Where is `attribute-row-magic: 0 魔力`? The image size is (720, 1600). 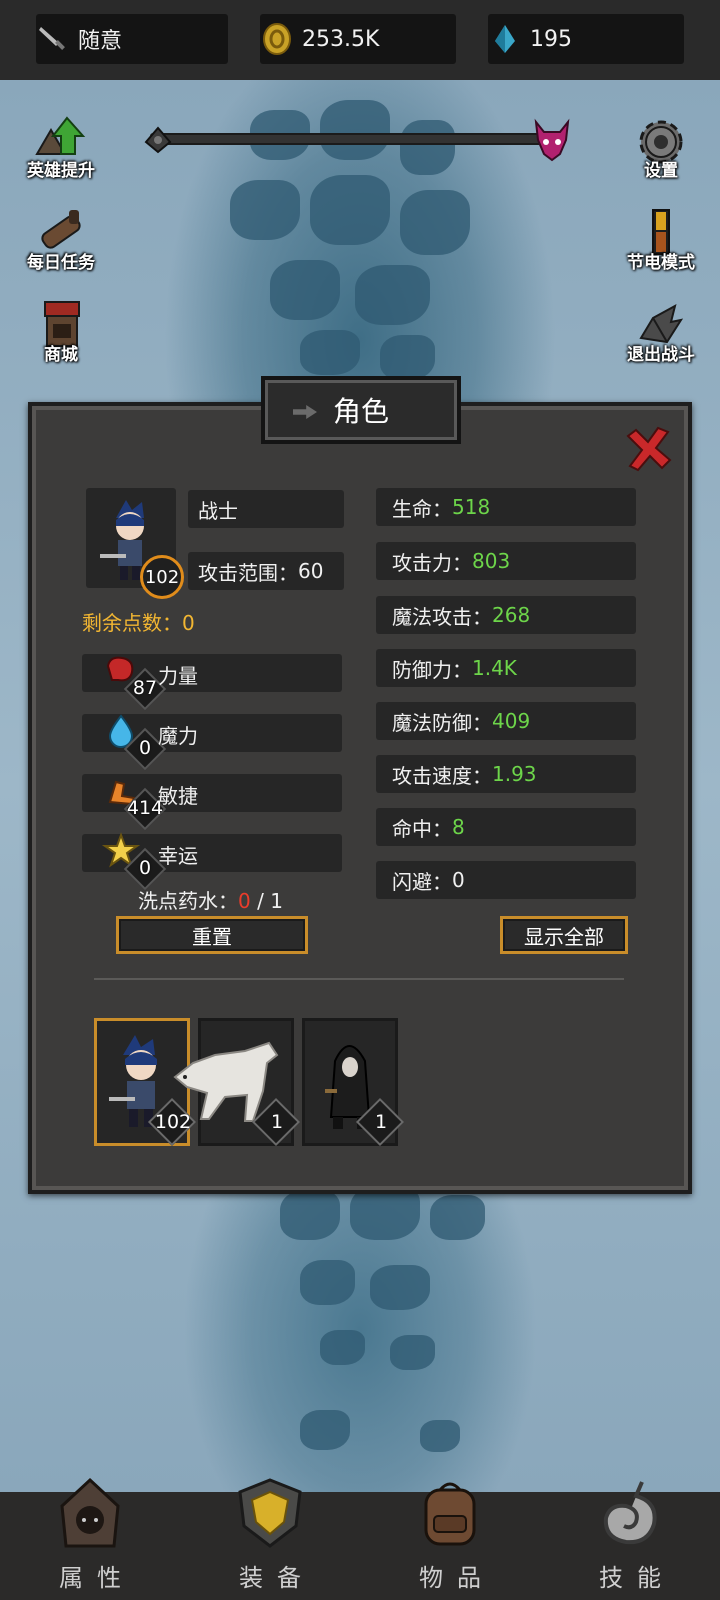
attribute-row-magic: 0 魔力 is located at coordinates (212, 742).